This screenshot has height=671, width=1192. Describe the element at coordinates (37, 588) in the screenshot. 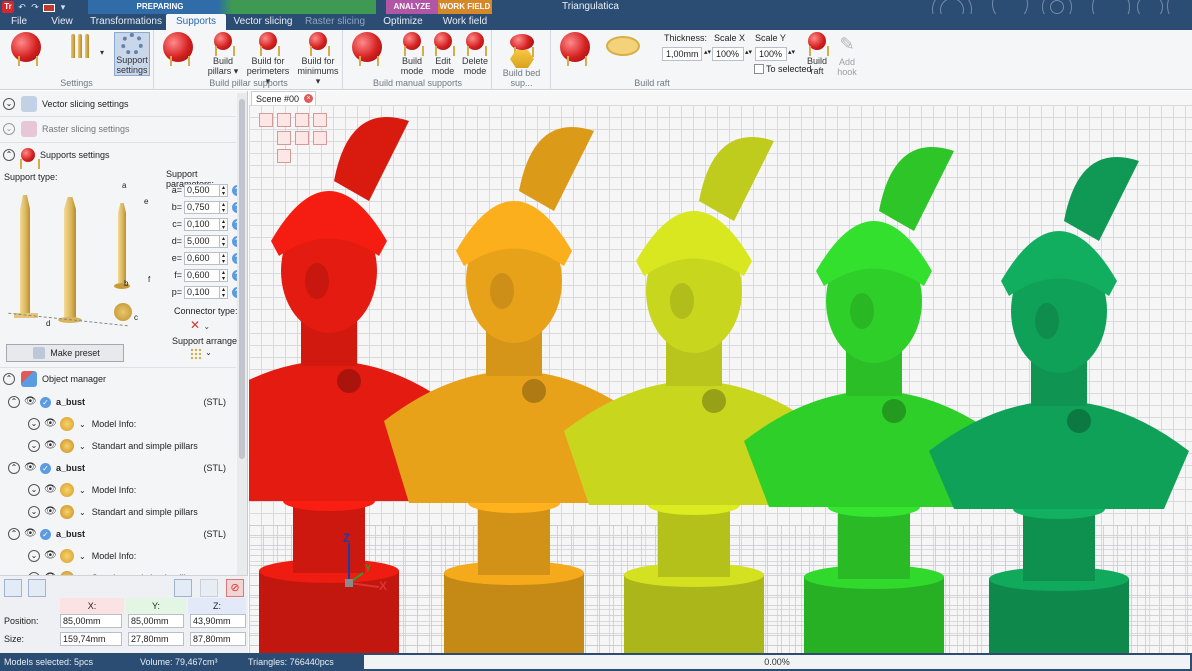

I see `select-region-icon` at that location.